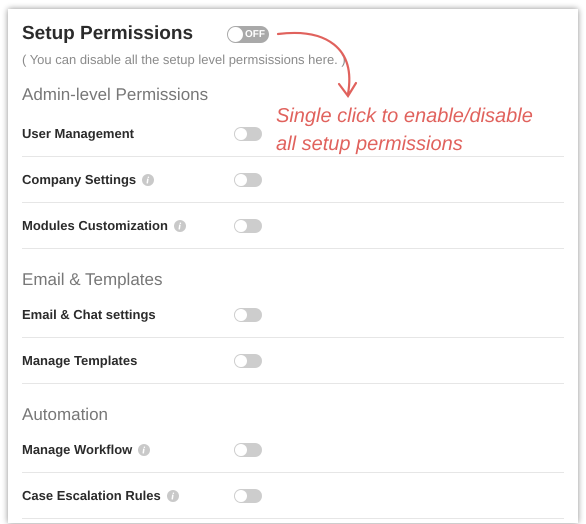 The image size is (586, 524). Describe the element at coordinates (78, 133) in the screenshot. I see `permission-label: User Management` at that location.